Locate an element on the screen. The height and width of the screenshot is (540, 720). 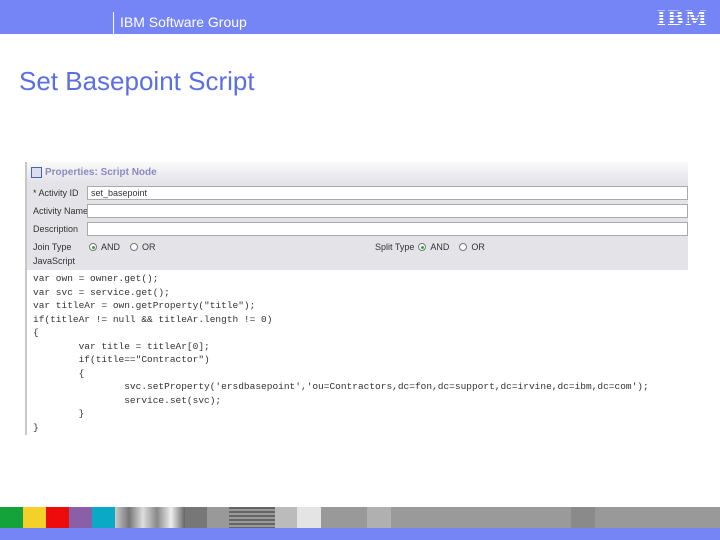
activity-id-label: * Activity ID is located at coordinates (56, 193).